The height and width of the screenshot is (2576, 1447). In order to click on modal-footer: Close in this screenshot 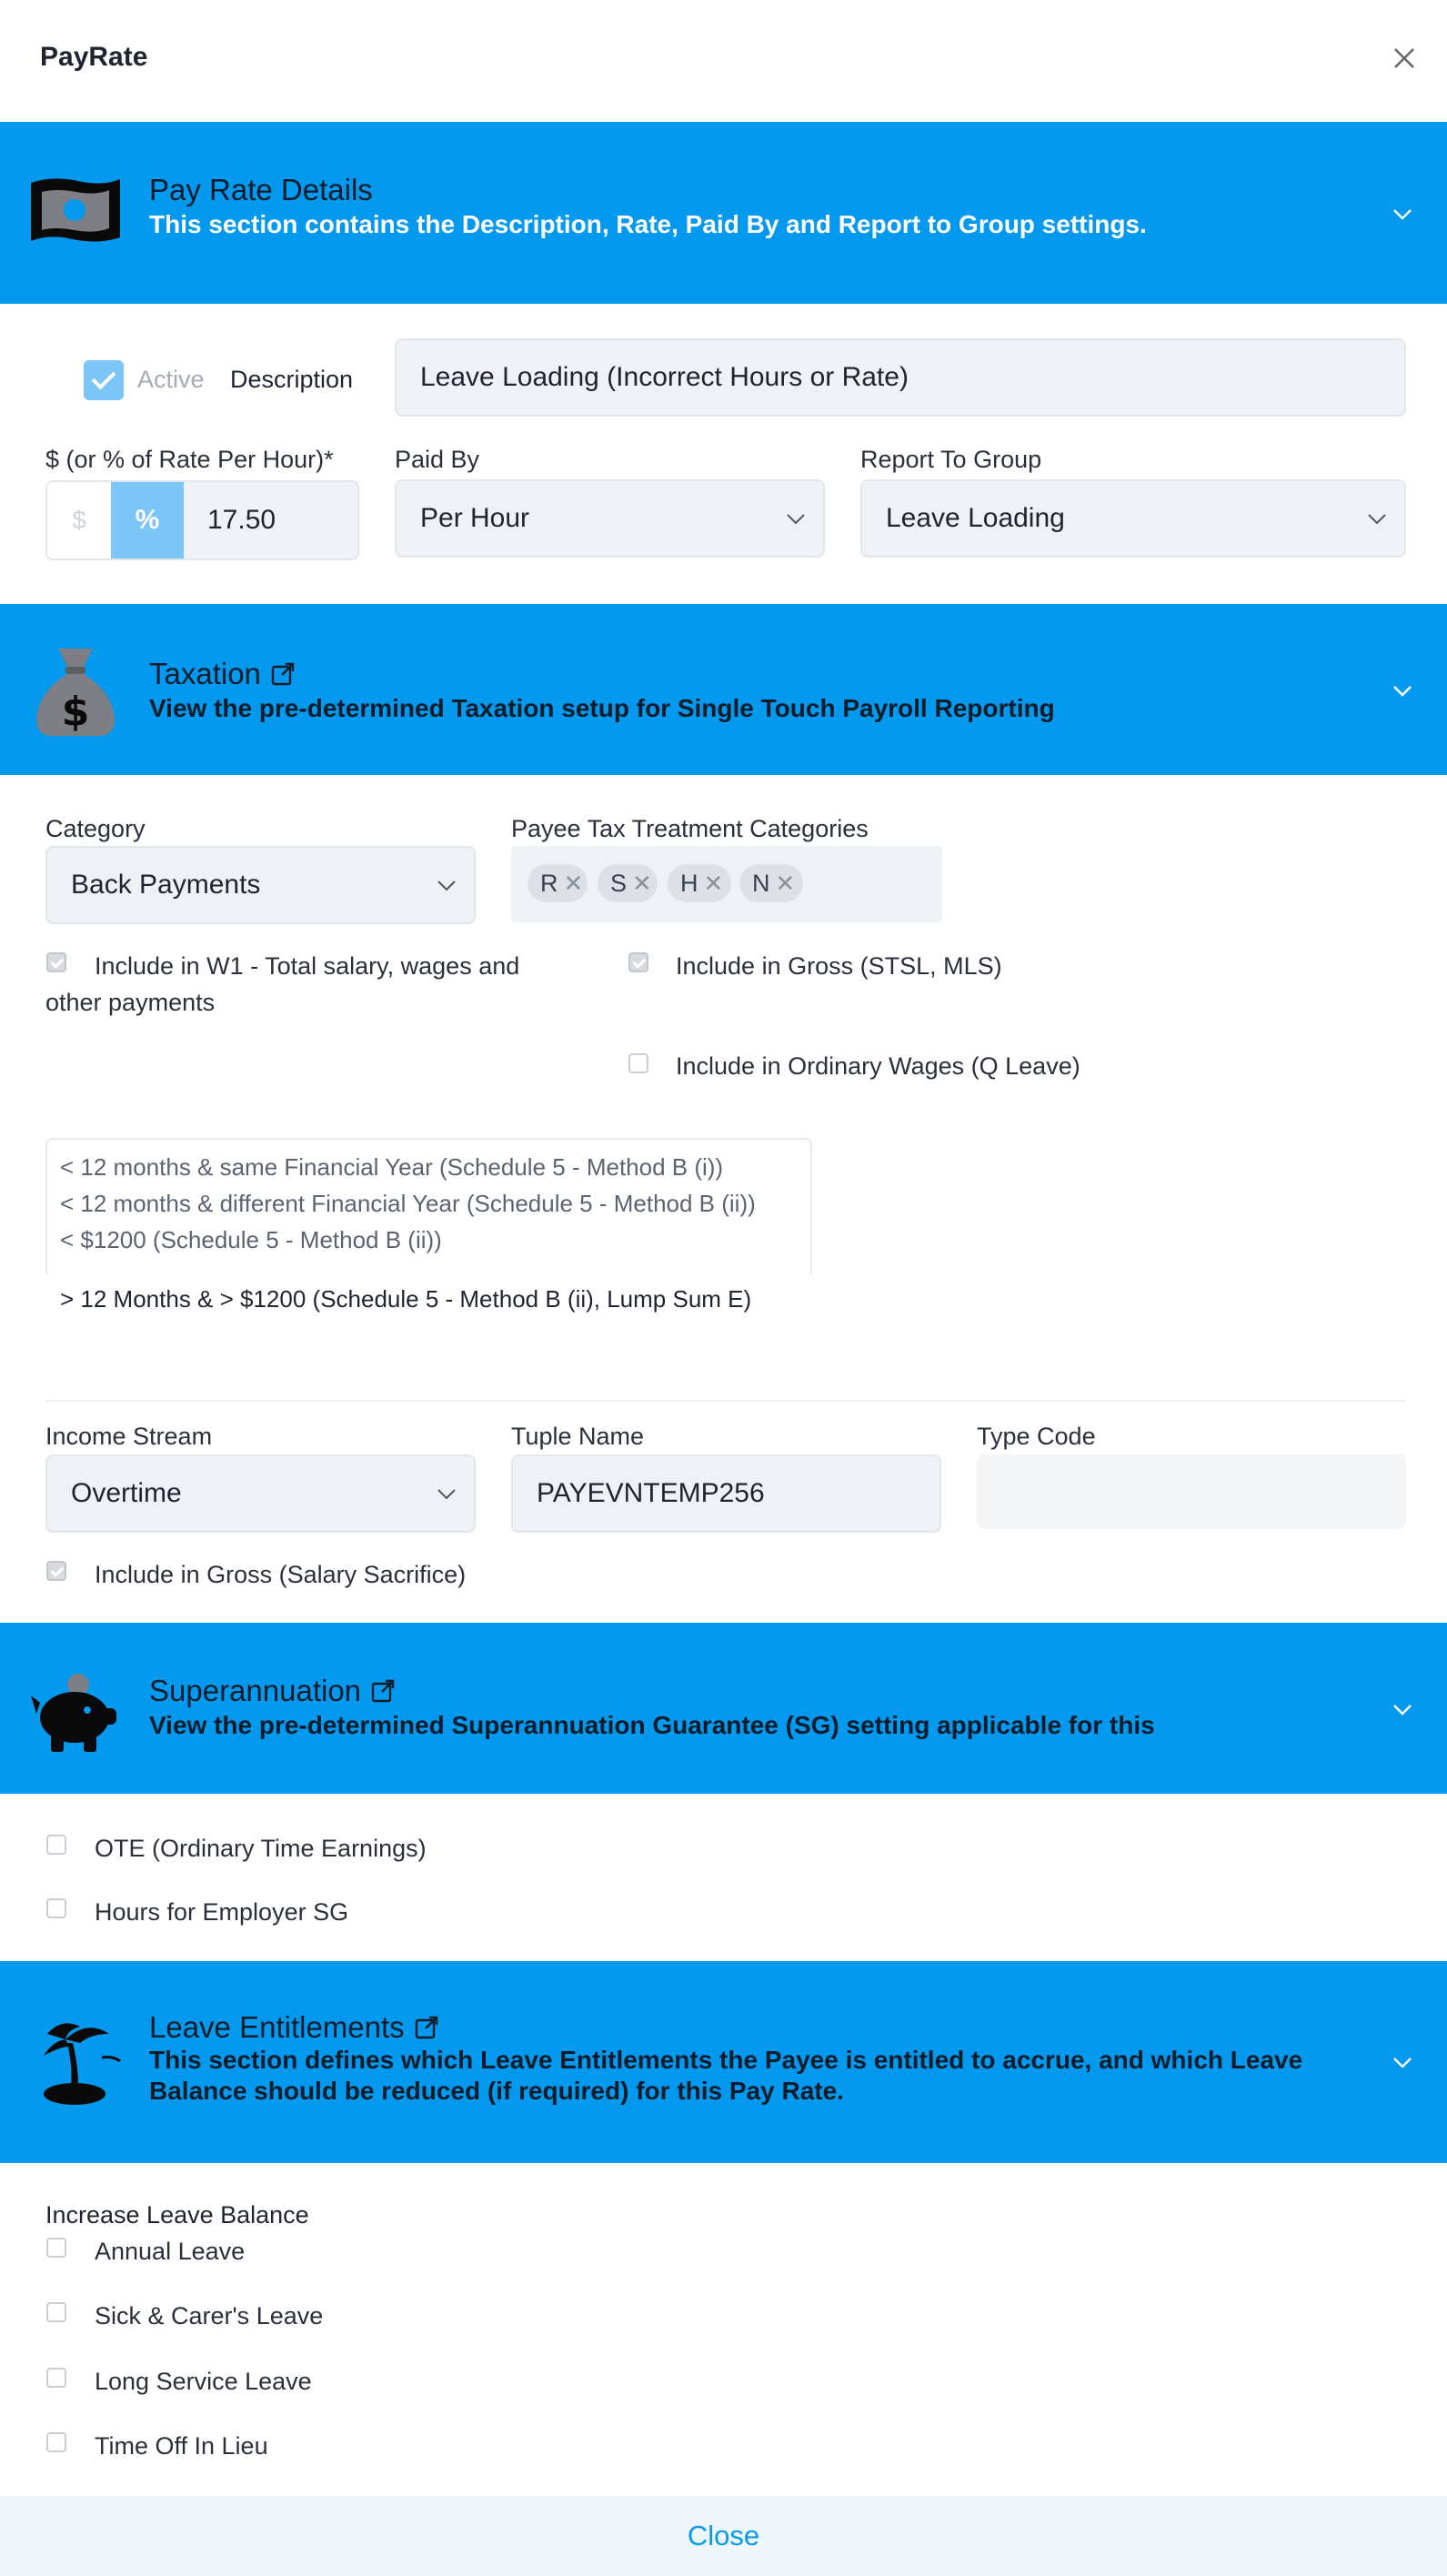, I will do `click(723, 2536)`.